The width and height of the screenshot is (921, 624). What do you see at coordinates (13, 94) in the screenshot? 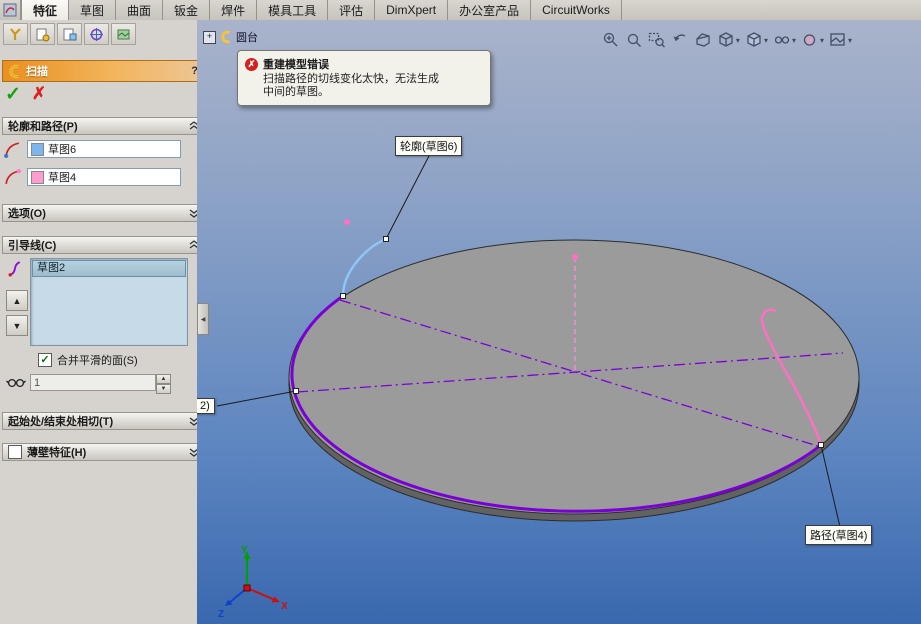
I see `ok-button: ✓` at bounding box center [13, 94].